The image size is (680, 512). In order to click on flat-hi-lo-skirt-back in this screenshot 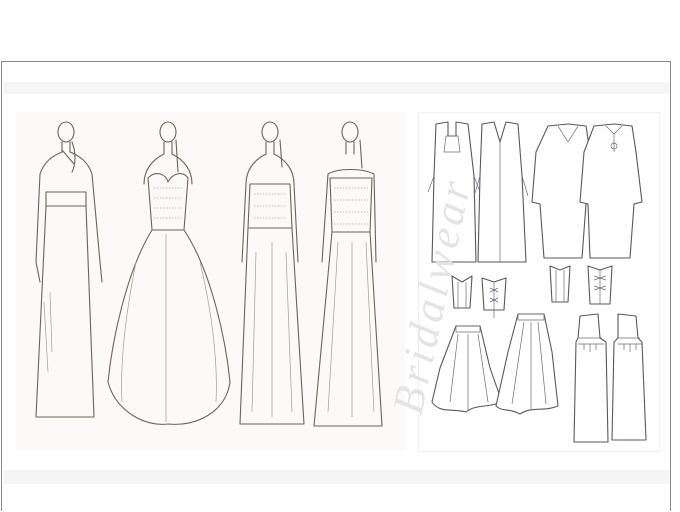, I will do `click(527, 364)`.